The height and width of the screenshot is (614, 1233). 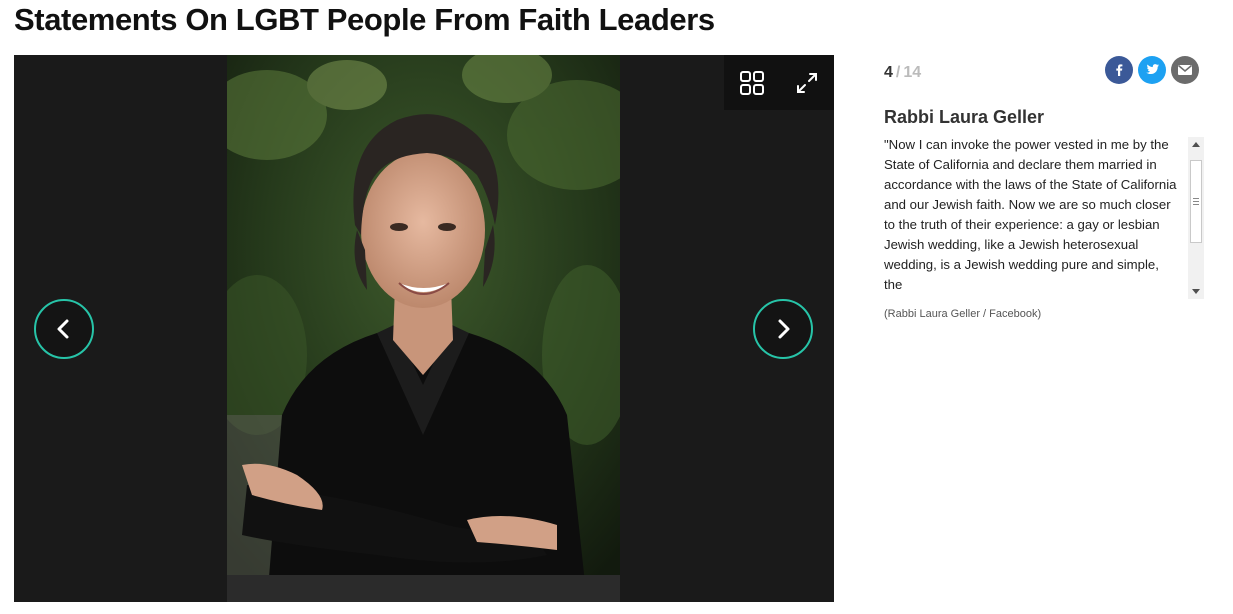 I want to click on chevron-right-icon, so click(x=784, y=329).